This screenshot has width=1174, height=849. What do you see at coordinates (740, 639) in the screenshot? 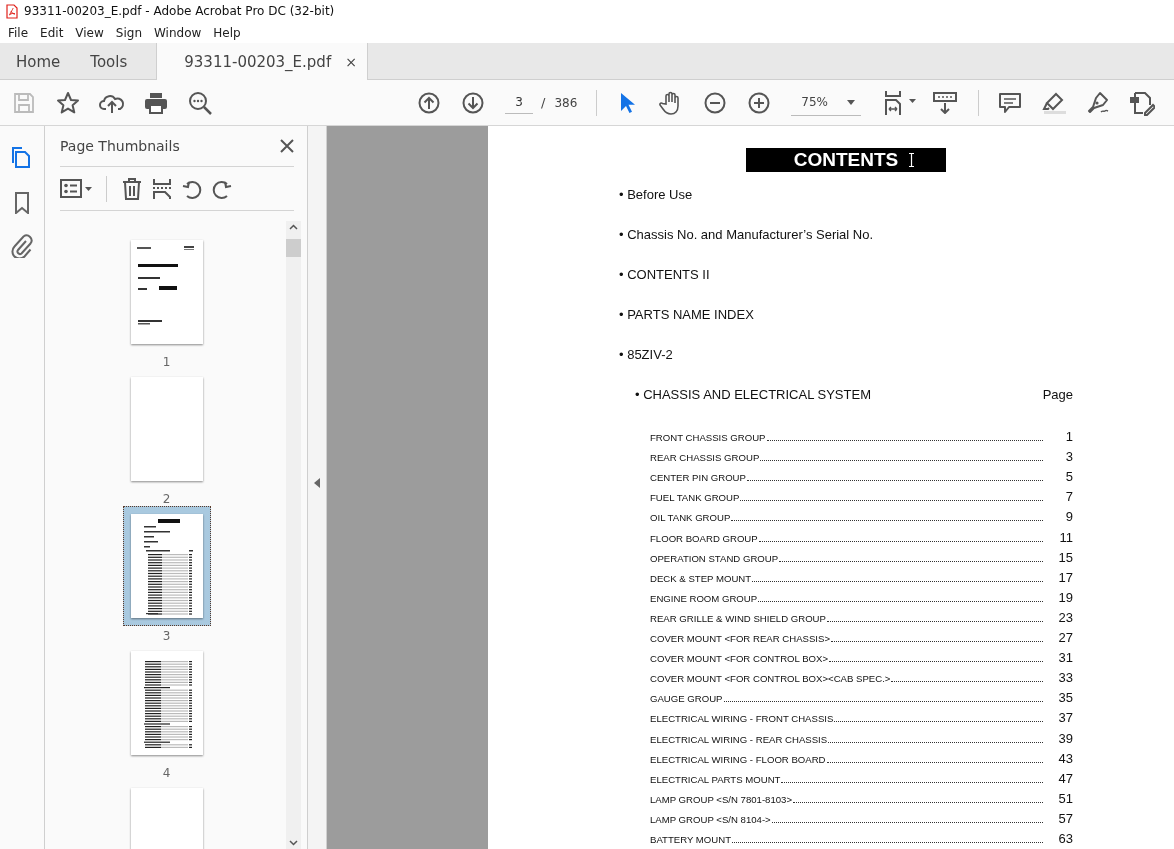
I see `entry-title: COVER MOUNT <FOR REAR CHASSIS>` at bounding box center [740, 639].